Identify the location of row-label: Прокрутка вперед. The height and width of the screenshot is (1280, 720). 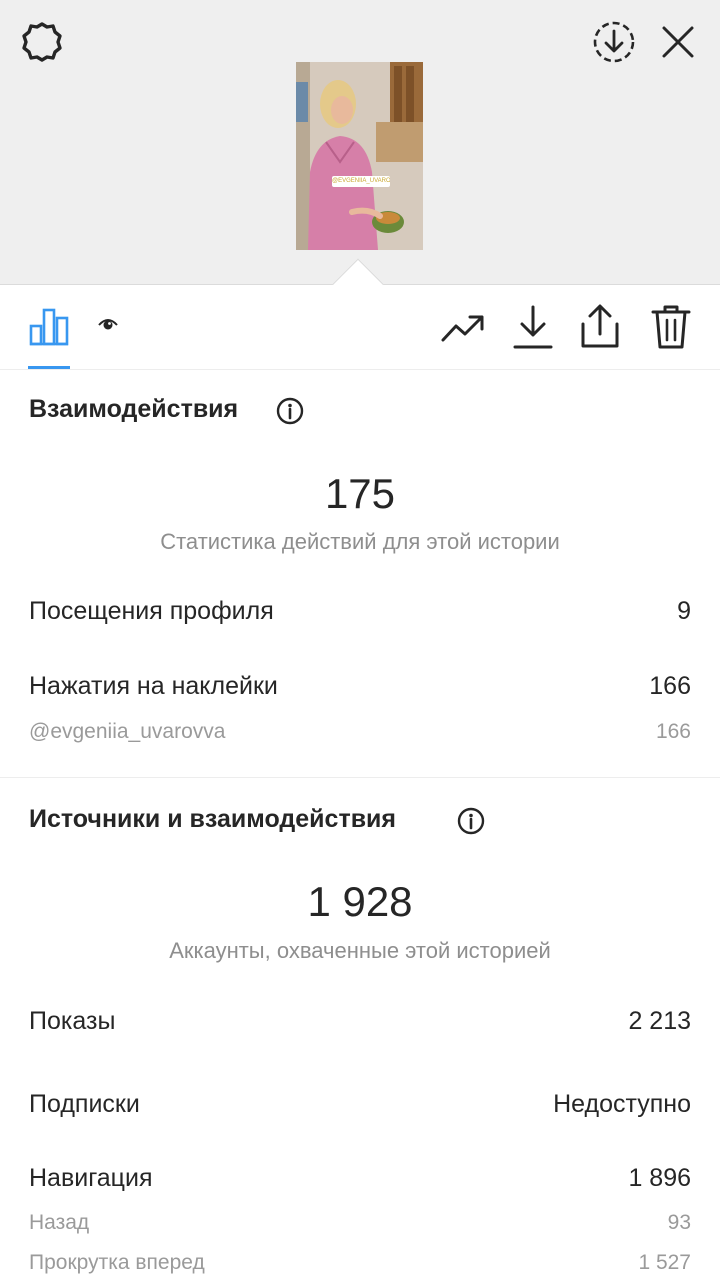
(117, 1262).